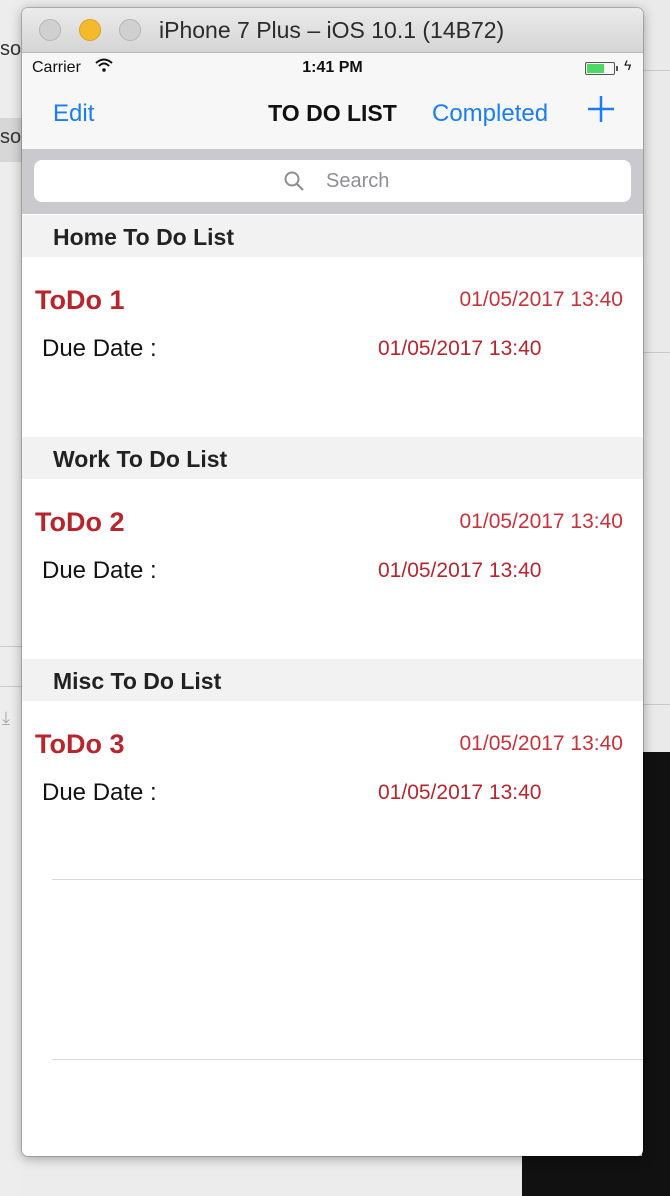 The width and height of the screenshot is (670, 1196). I want to click on charging-bolt-icon: ϟ, so click(628, 65).